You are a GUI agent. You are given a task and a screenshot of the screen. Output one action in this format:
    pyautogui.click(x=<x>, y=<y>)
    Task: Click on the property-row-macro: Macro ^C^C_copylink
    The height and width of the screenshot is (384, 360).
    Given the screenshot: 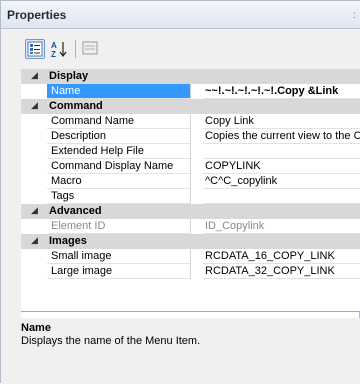 What is the action you would take?
    pyautogui.click(x=190, y=181)
    